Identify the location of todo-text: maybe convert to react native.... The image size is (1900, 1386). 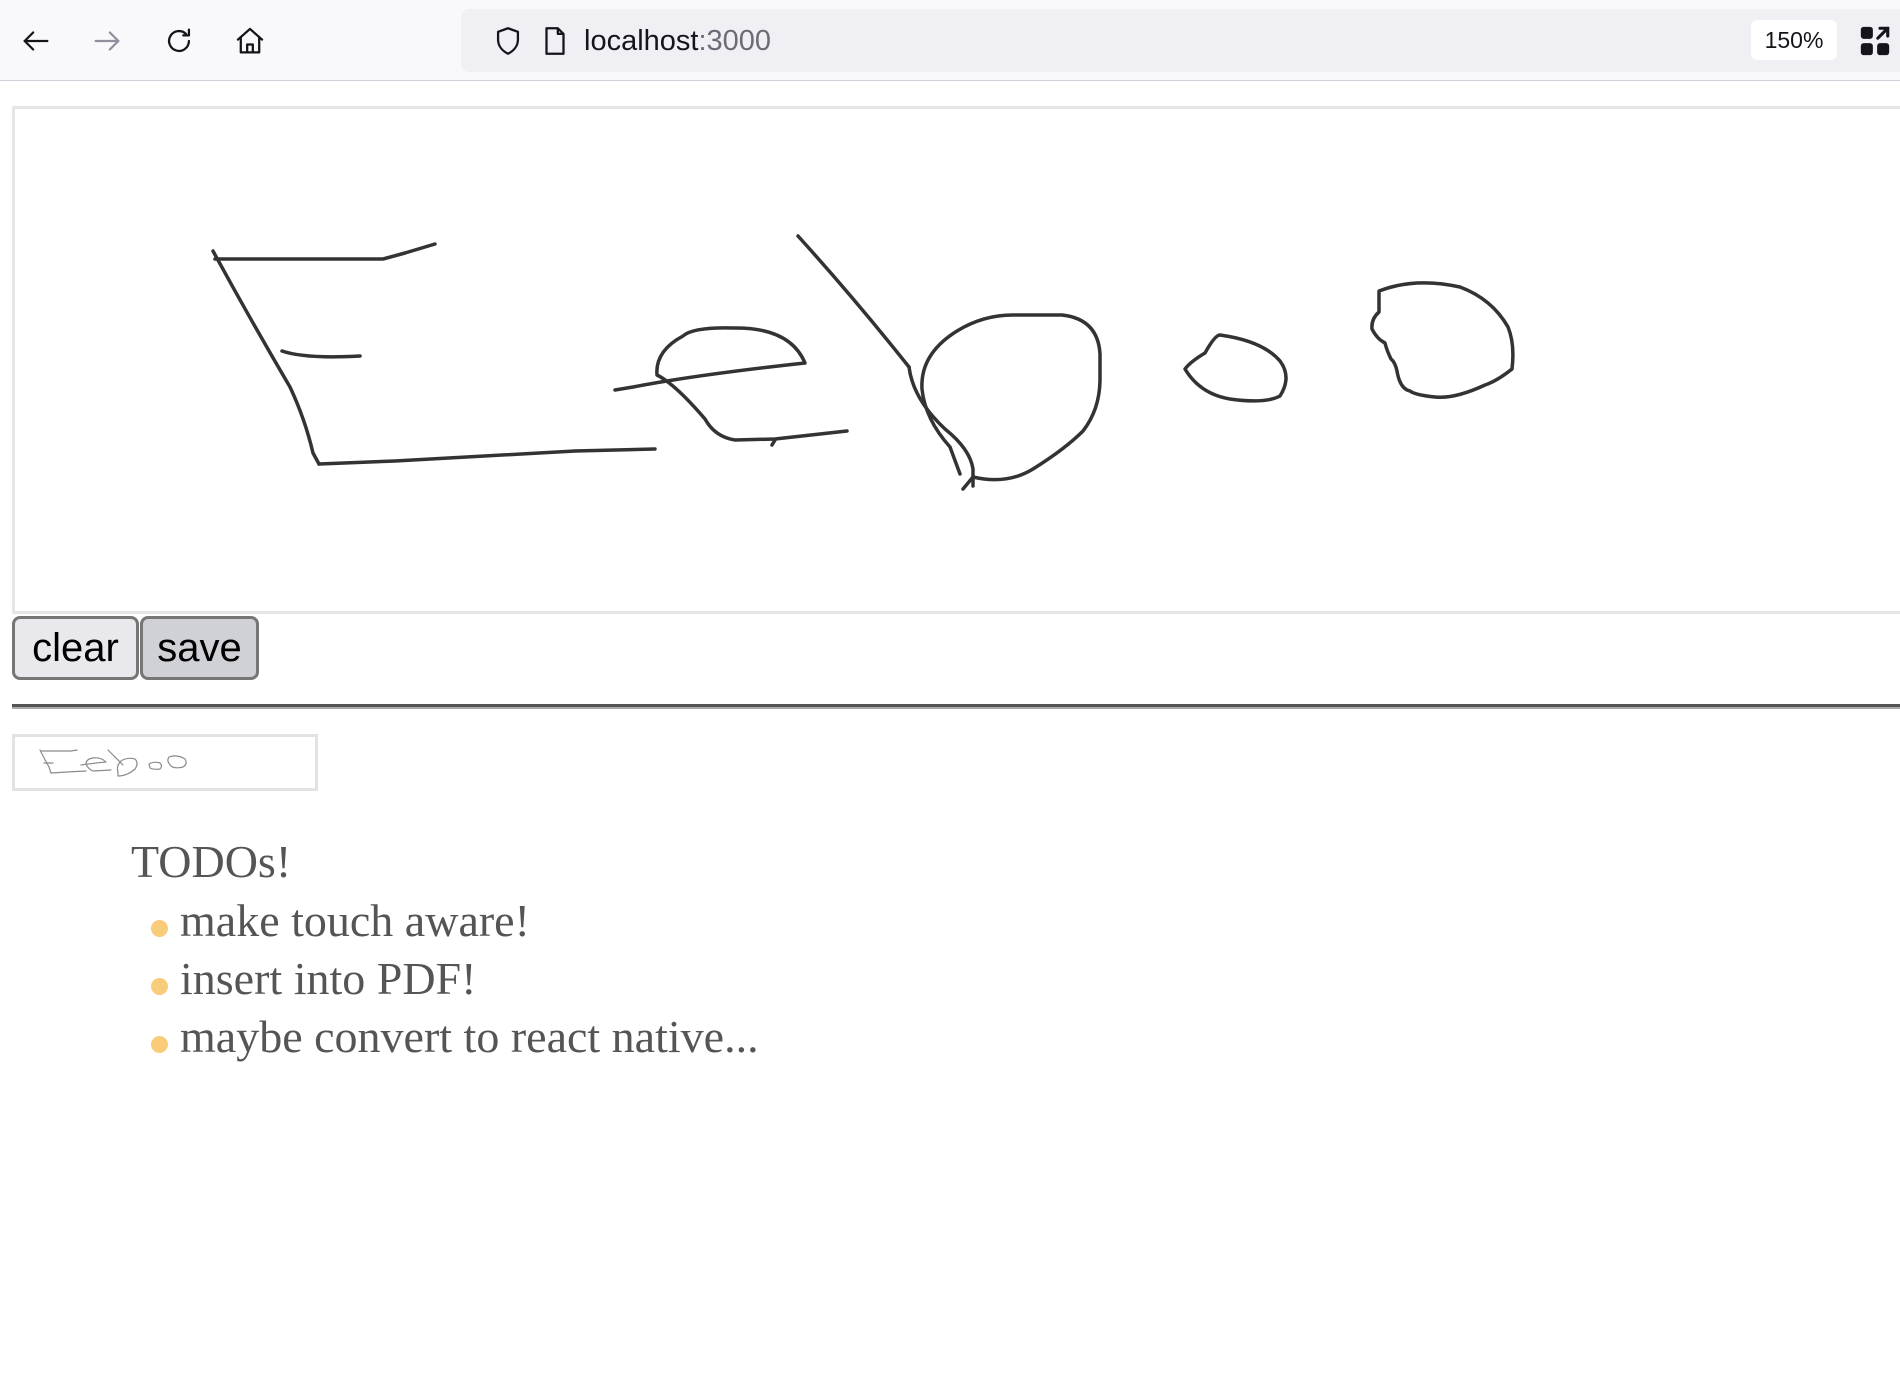
(469, 1036).